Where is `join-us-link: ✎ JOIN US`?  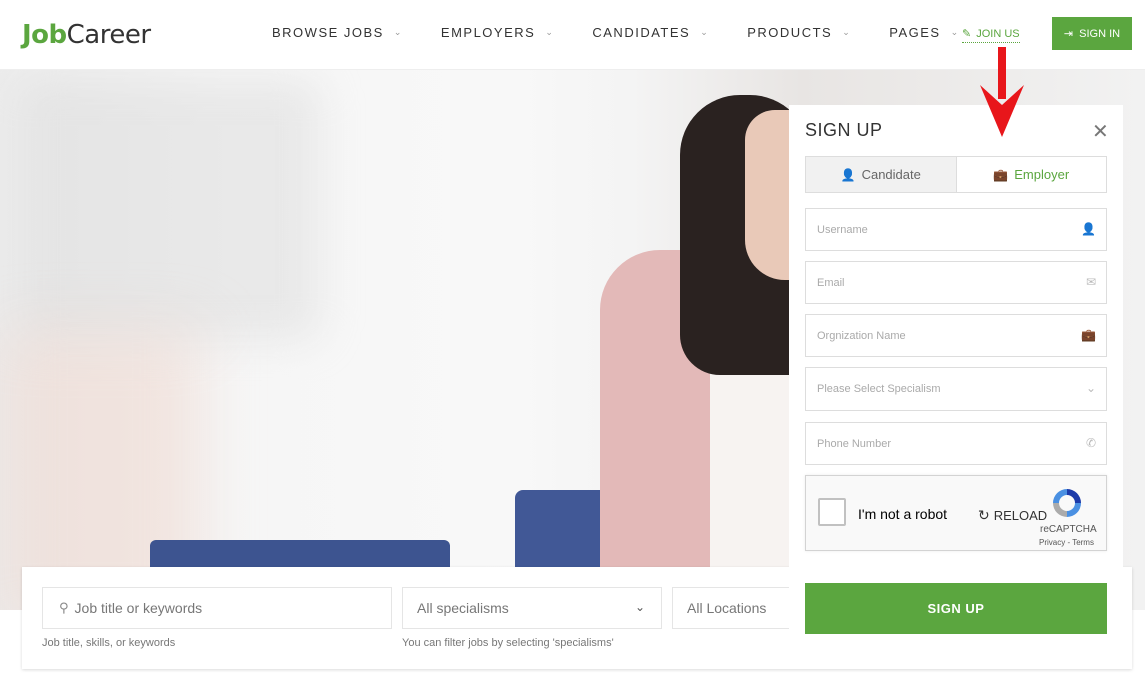 join-us-link: ✎ JOIN US is located at coordinates (991, 35).